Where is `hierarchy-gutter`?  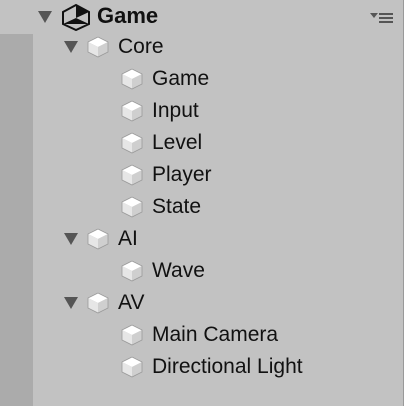
hierarchy-gutter is located at coordinates (16, 220).